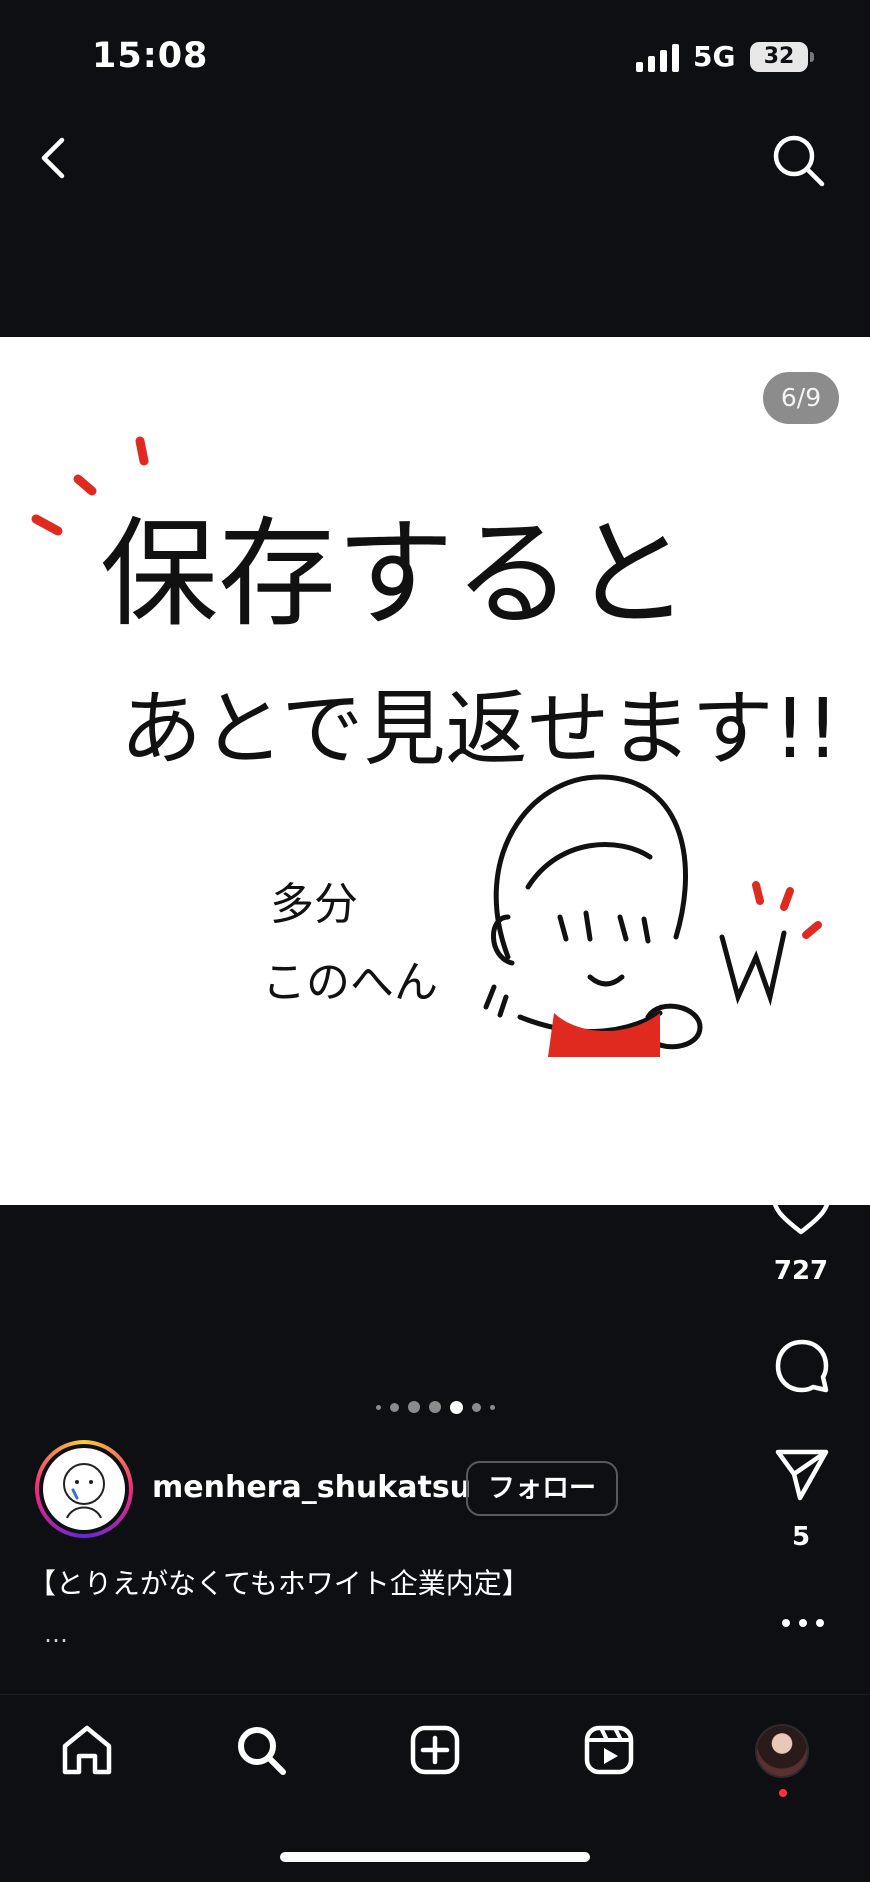 This screenshot has height=1882, width=870. I want to click on status-time: 15:08, so click(150, 56).